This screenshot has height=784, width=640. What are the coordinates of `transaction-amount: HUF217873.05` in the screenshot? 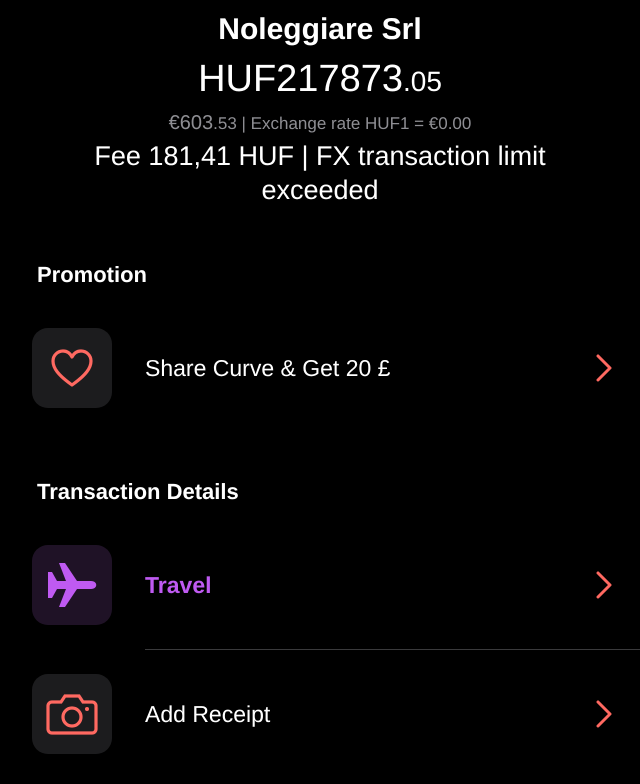 It's located at (320, 79).